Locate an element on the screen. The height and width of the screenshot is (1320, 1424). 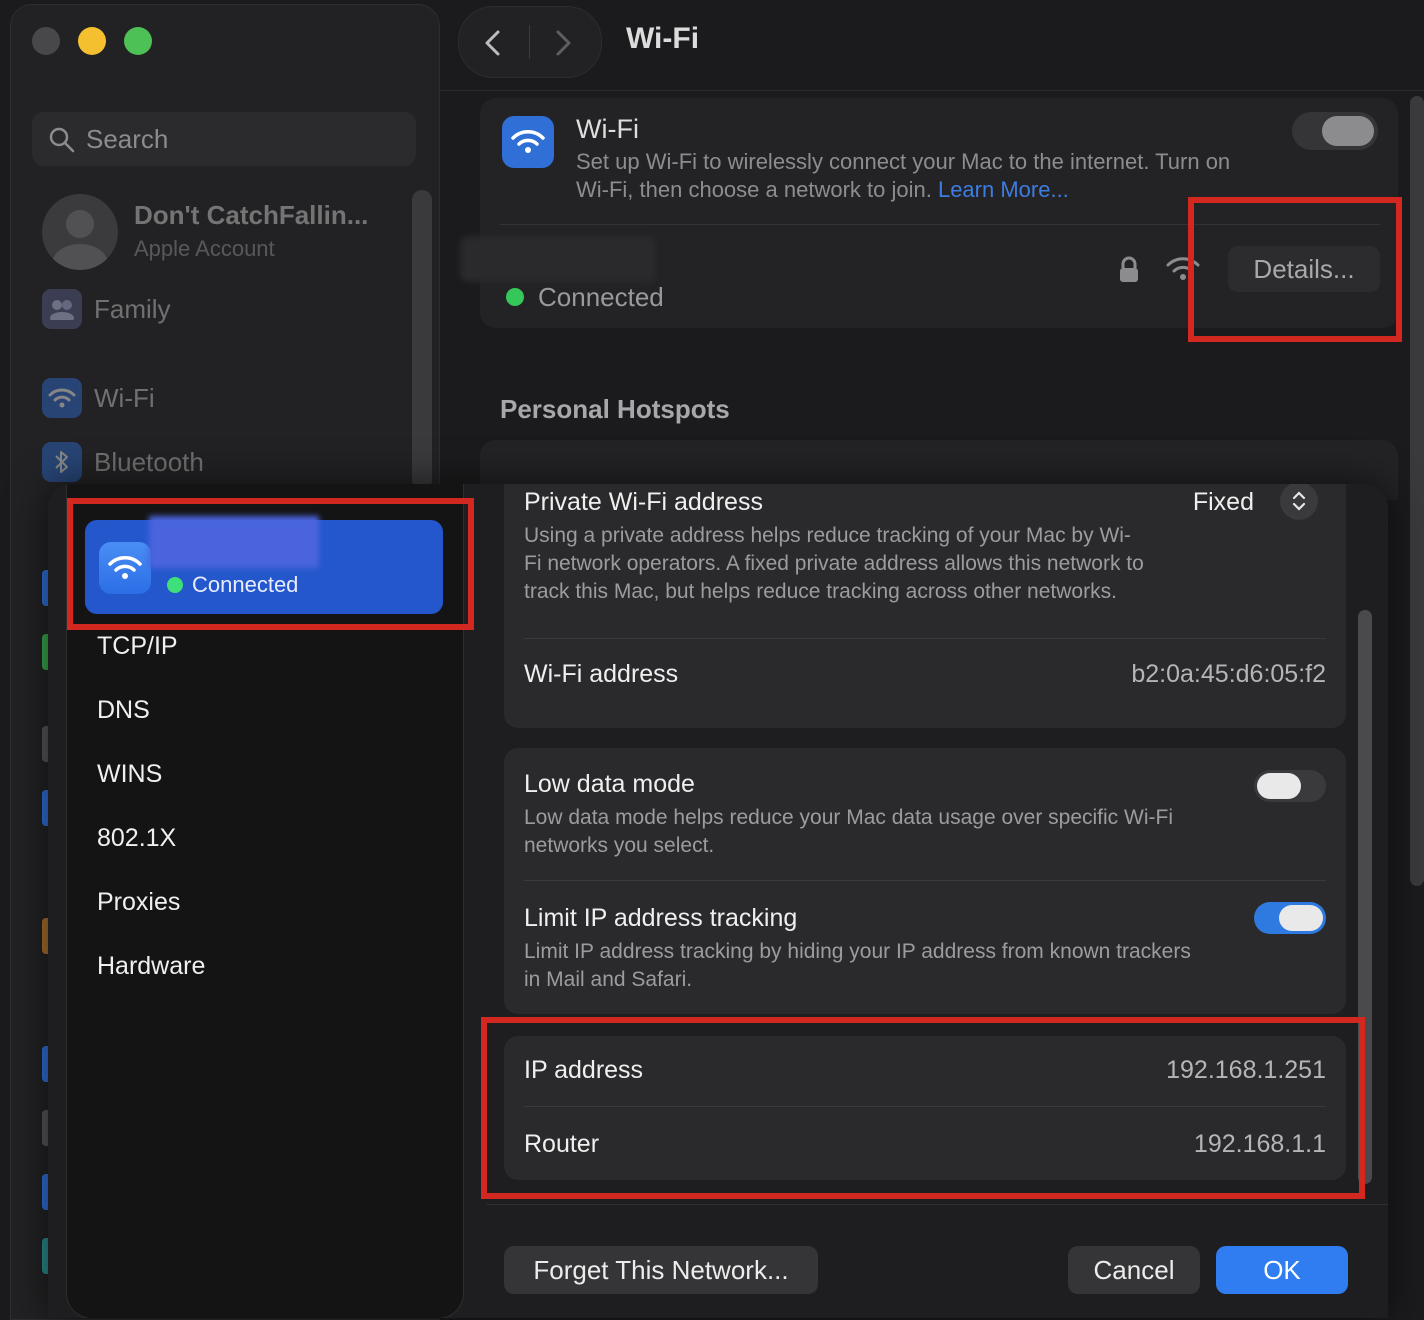
bluetooth-icon is located at coordinates (62, 462).